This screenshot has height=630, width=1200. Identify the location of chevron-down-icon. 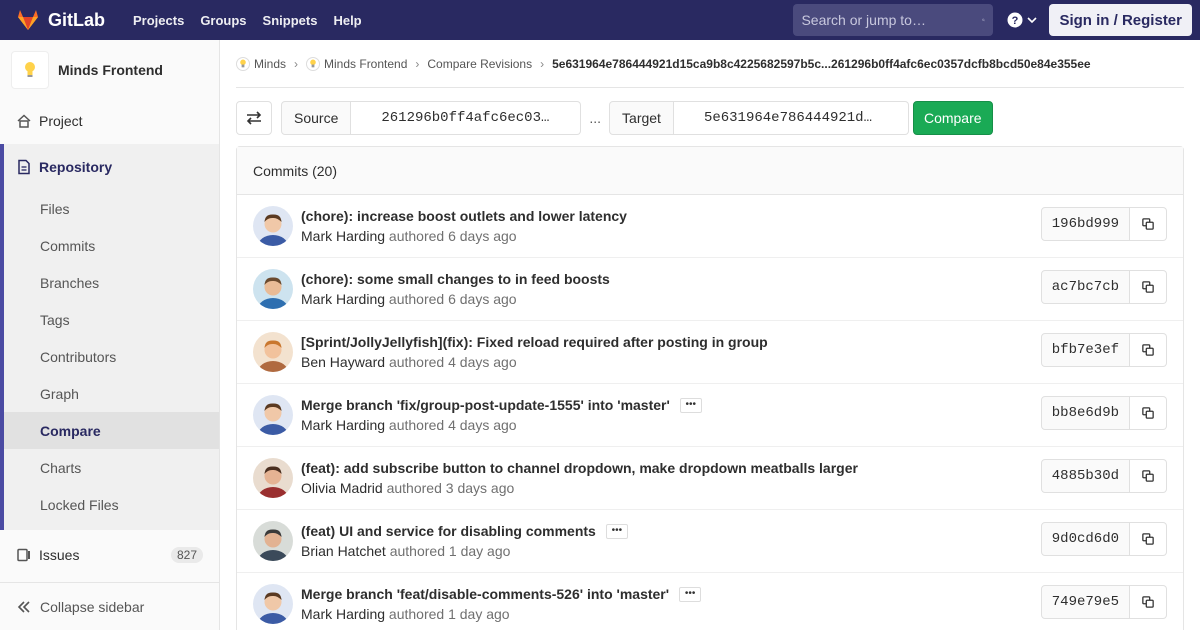
(1032, 20).